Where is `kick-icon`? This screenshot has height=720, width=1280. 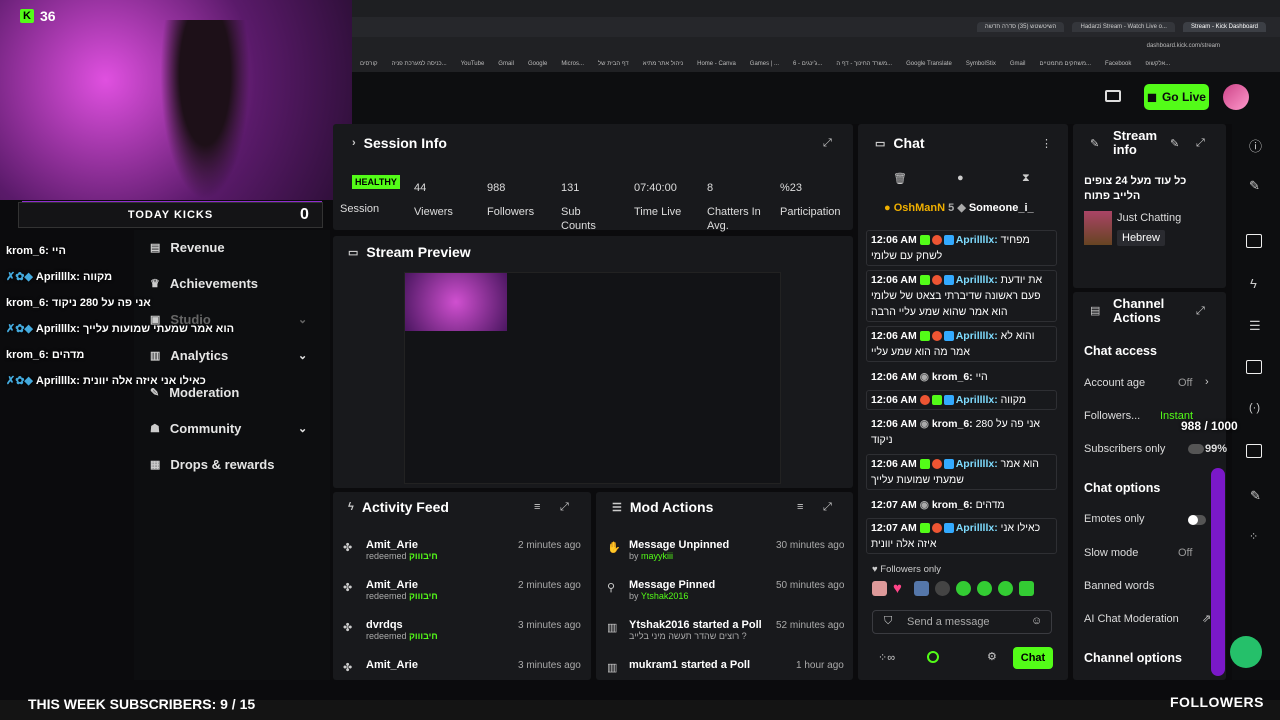 kick-icon is located at coordinates (933, 657).